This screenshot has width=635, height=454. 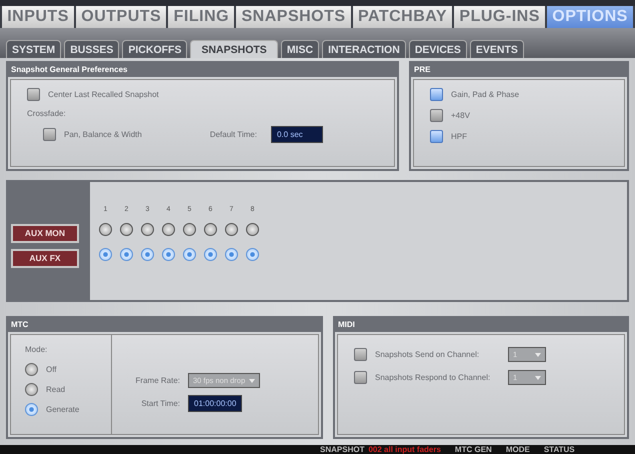 What do you see at coordinates (296, 134) in the screenshot?
I see `default-time-field: 0.0 sec` at bounding box center [296, 134].